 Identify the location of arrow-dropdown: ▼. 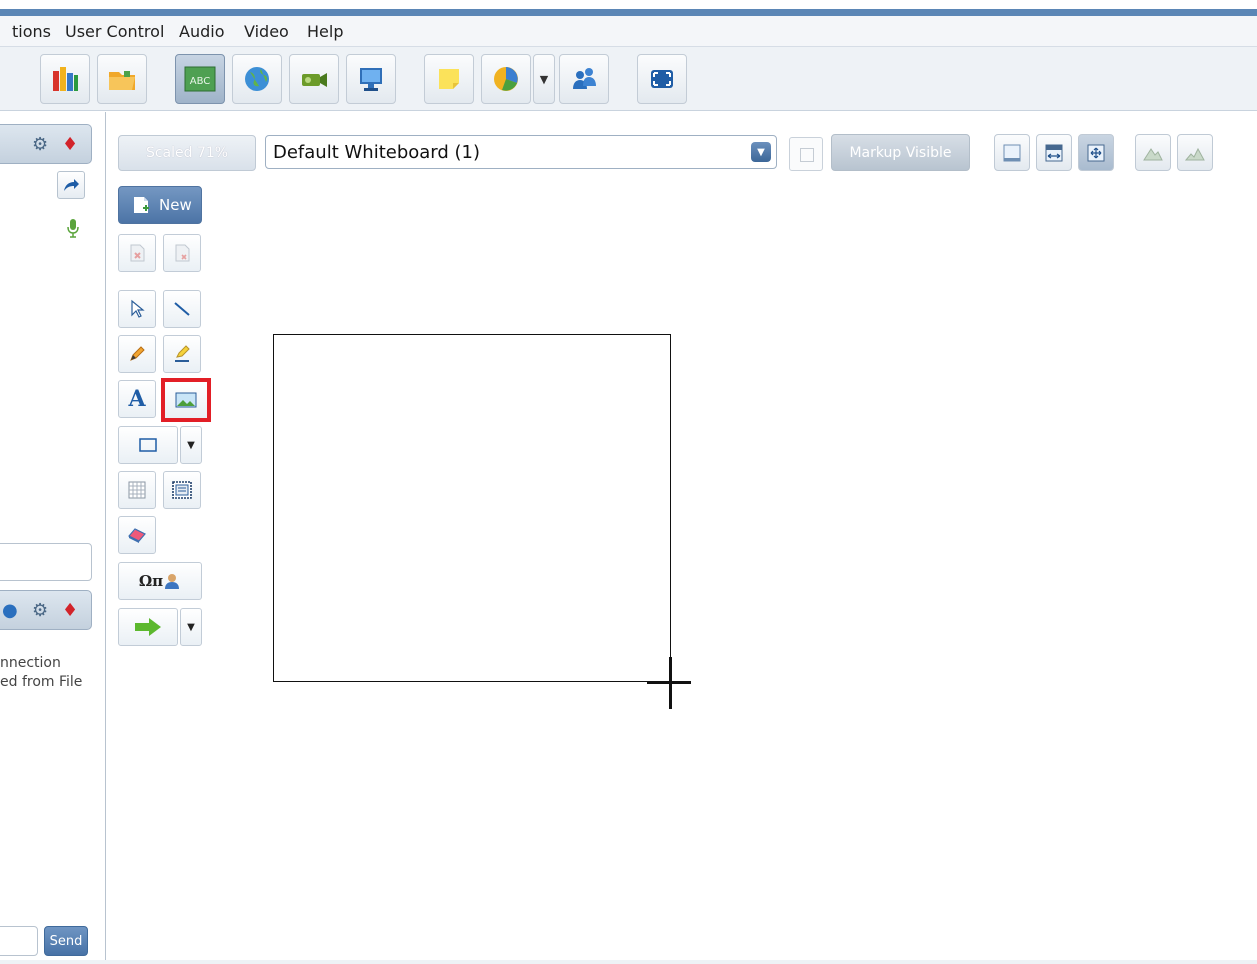
(191, 627).